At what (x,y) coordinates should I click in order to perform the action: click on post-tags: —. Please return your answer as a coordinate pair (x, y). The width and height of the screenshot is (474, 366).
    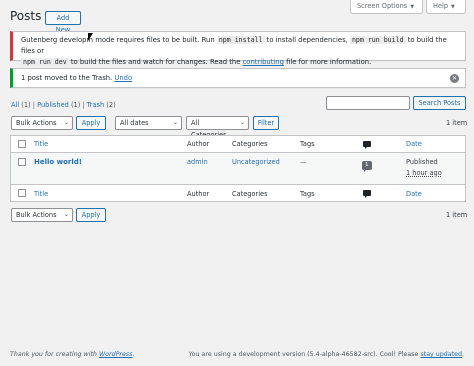
    Looking at the image, I should click on (303, 162).